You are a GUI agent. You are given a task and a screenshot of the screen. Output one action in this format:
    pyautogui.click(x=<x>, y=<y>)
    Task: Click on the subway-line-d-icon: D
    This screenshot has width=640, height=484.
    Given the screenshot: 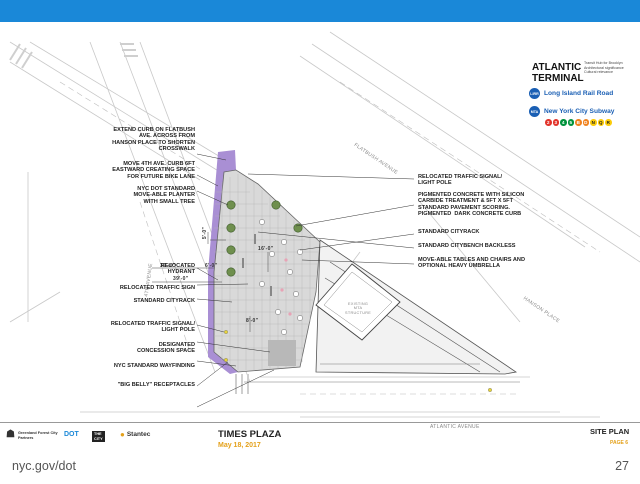 What is the action you would take?
    pyautogui.click(x=585, y=122)
    